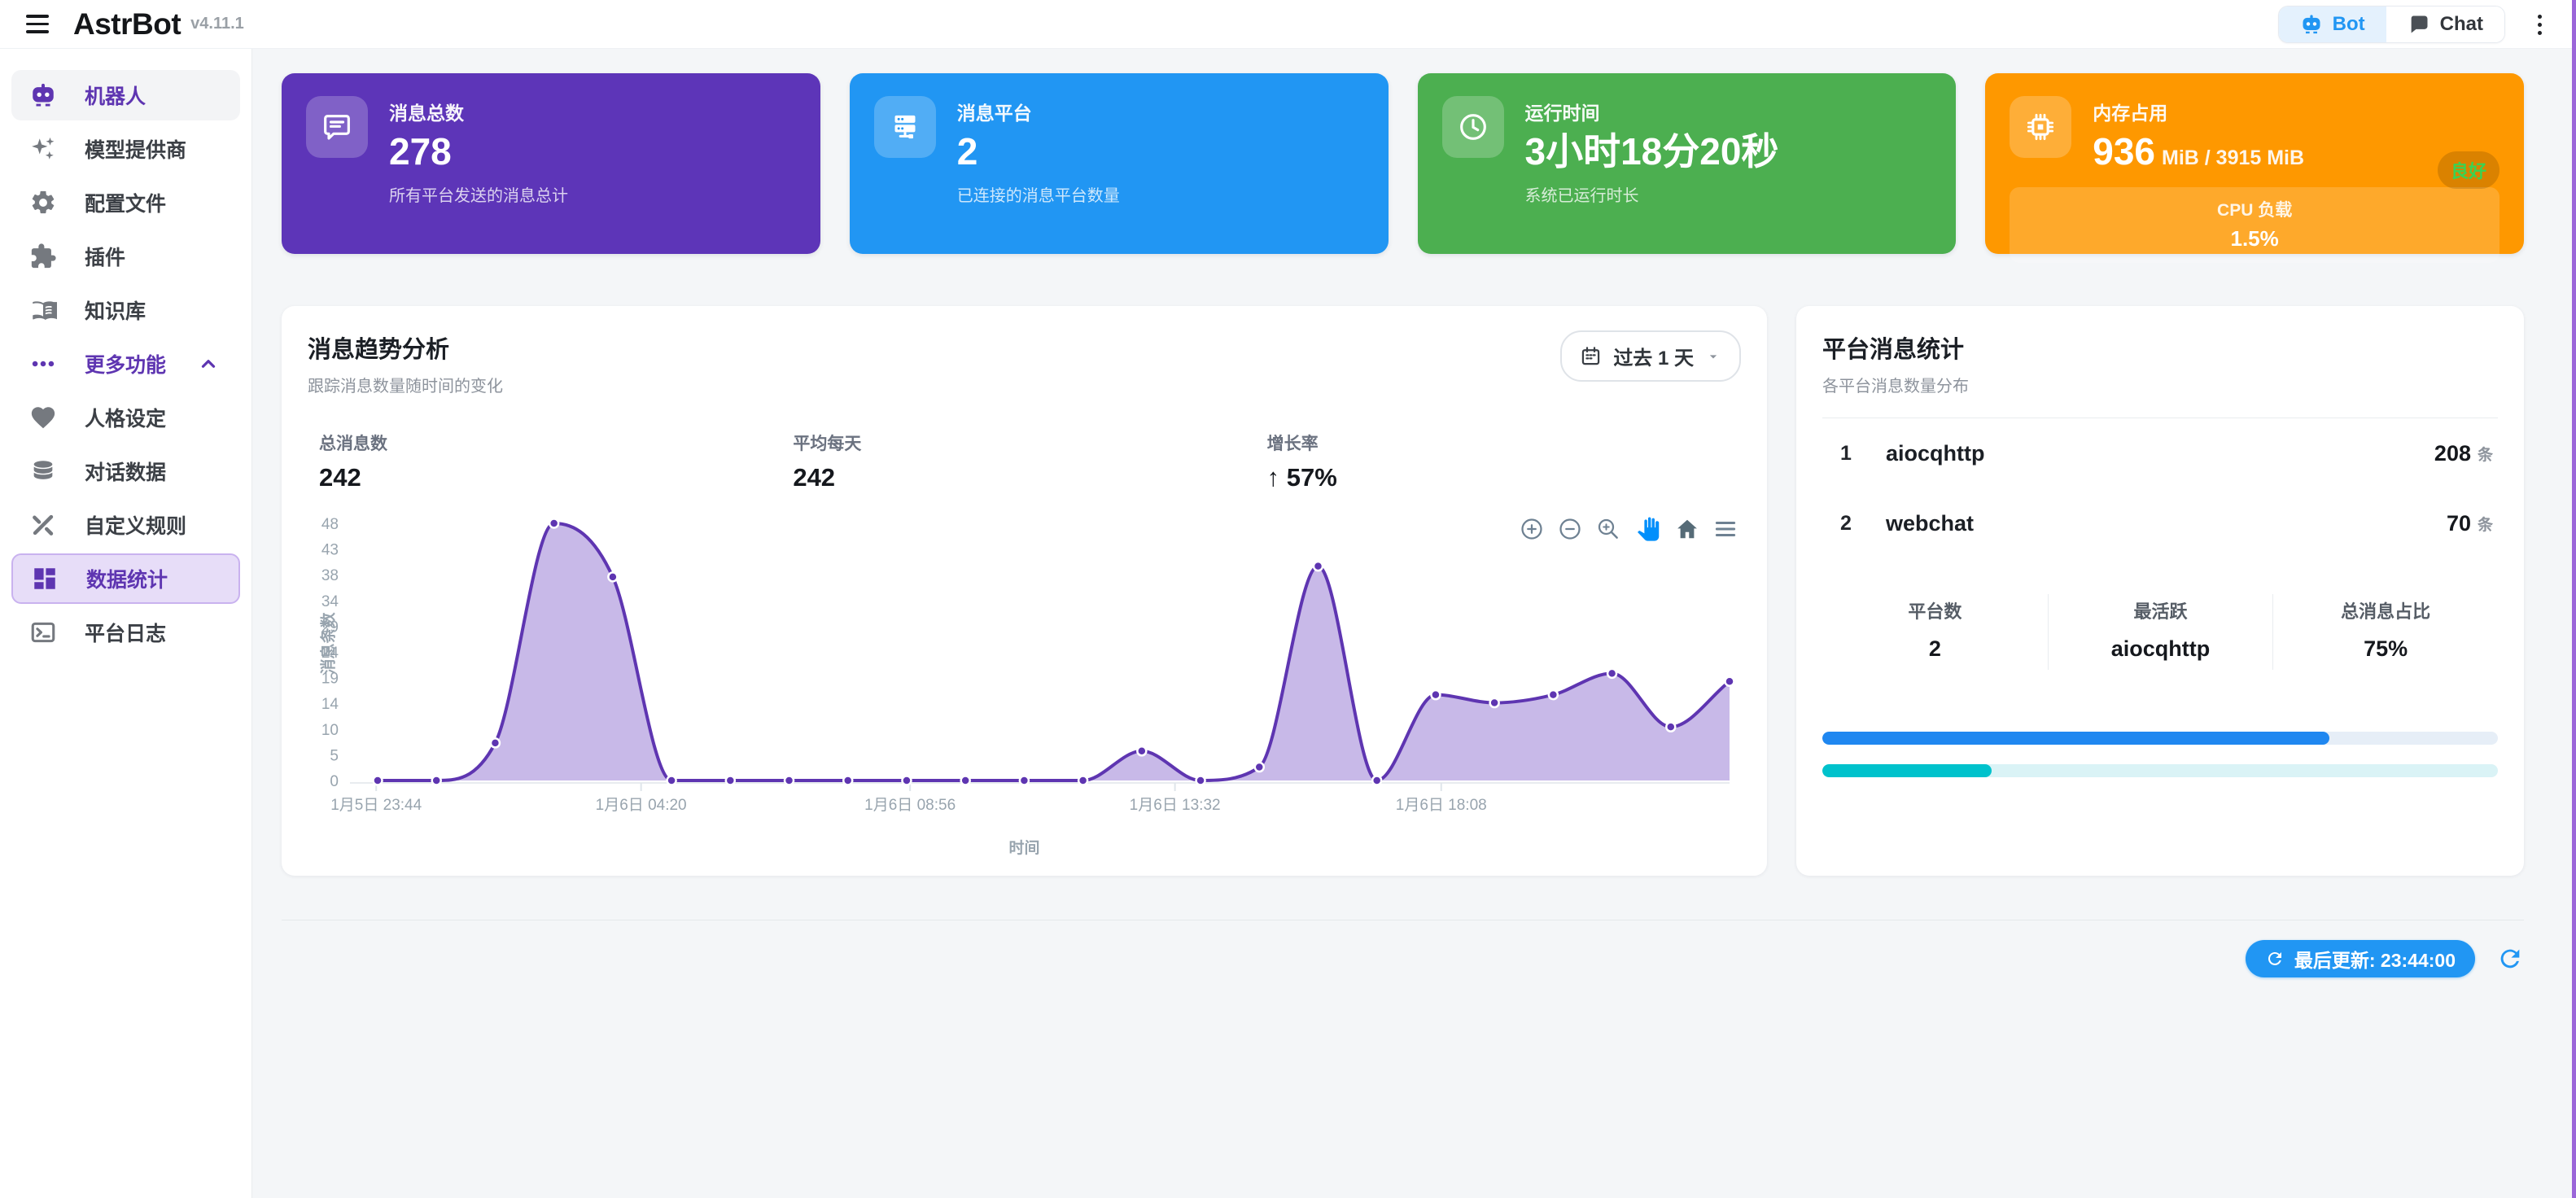 This screenshot has width=2576, height=1198. I want to click on sidebar-item-config: 配置文件, so click(126, 203).